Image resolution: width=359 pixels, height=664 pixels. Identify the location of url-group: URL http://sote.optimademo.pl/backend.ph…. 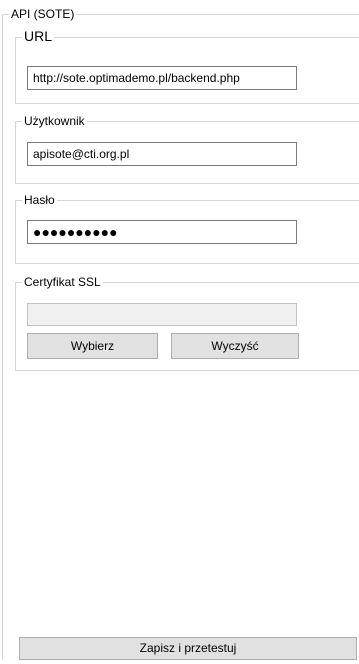
(187, 66).